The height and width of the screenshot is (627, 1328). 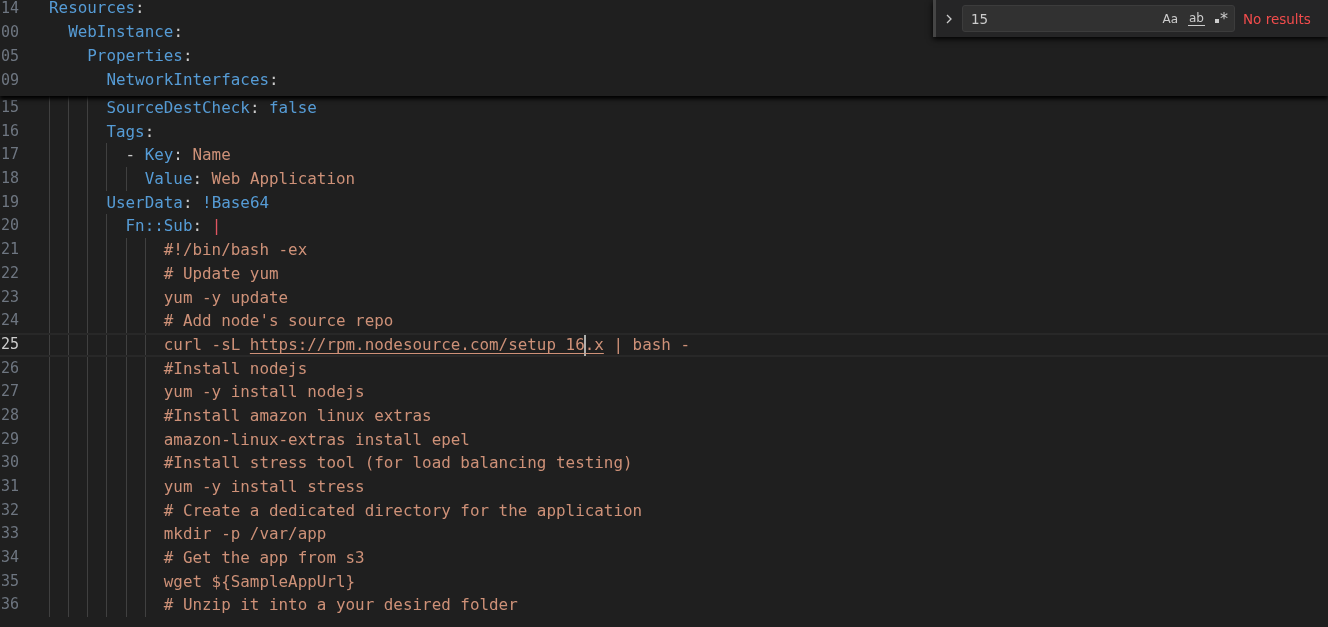 I want to click on line-number: 20, so click(x=9, y=226).